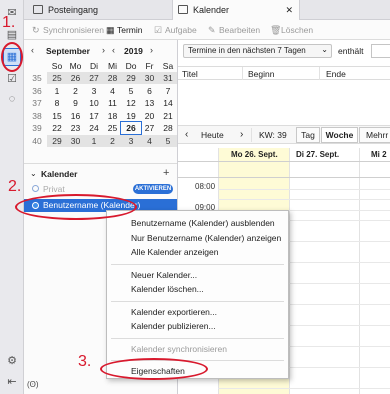 This screenshot has width=390, height=394. I want to click on menu-item: Kalender synchronisieren, so click(179, 349).